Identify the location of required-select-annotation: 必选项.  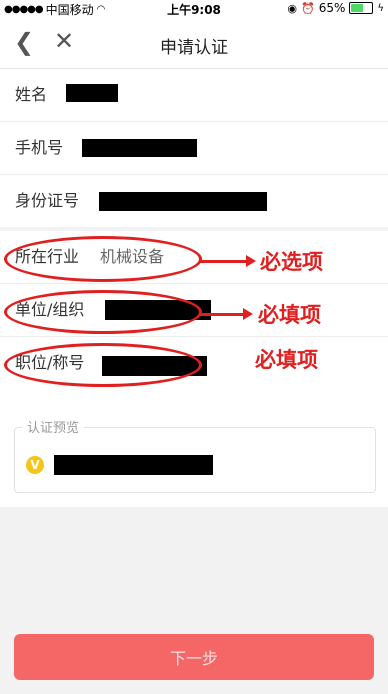
(291, 262).